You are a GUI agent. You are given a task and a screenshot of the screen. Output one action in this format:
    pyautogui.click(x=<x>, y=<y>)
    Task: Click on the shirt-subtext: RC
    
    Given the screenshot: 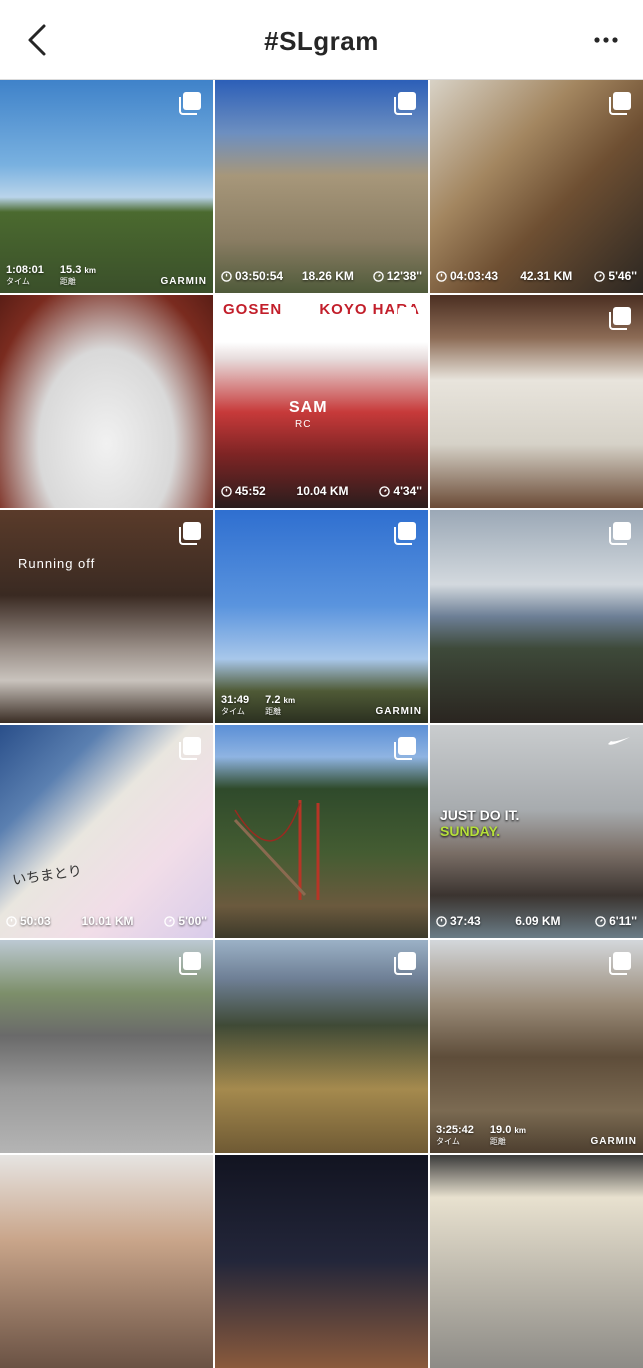 What is the action you would take?
    pyautogui.click(x=303, y=424)
    